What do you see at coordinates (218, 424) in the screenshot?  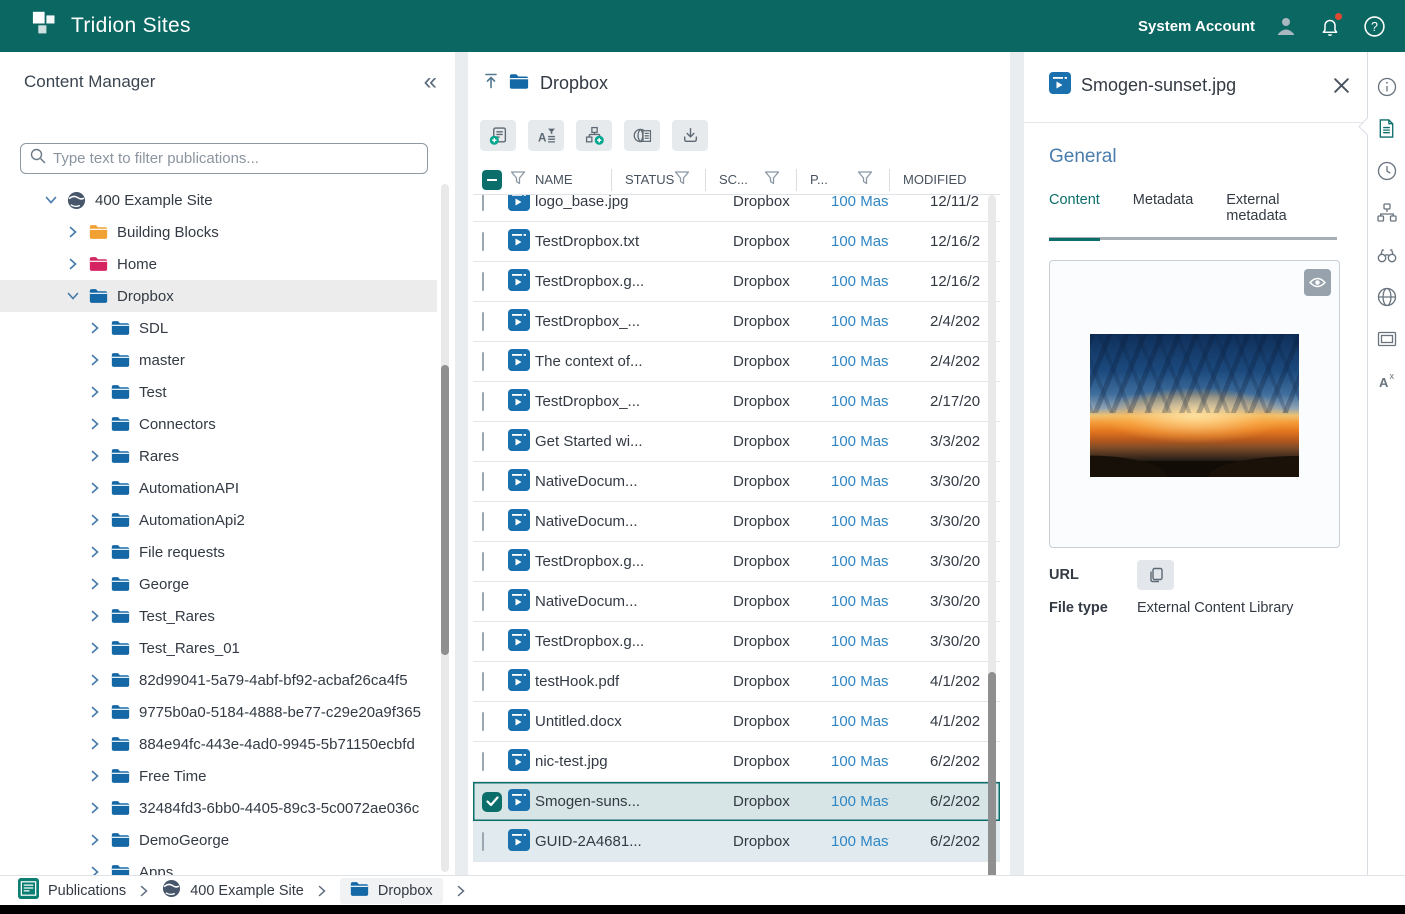 I see `tree-item: Connectors` at bounding box center [218, 424].